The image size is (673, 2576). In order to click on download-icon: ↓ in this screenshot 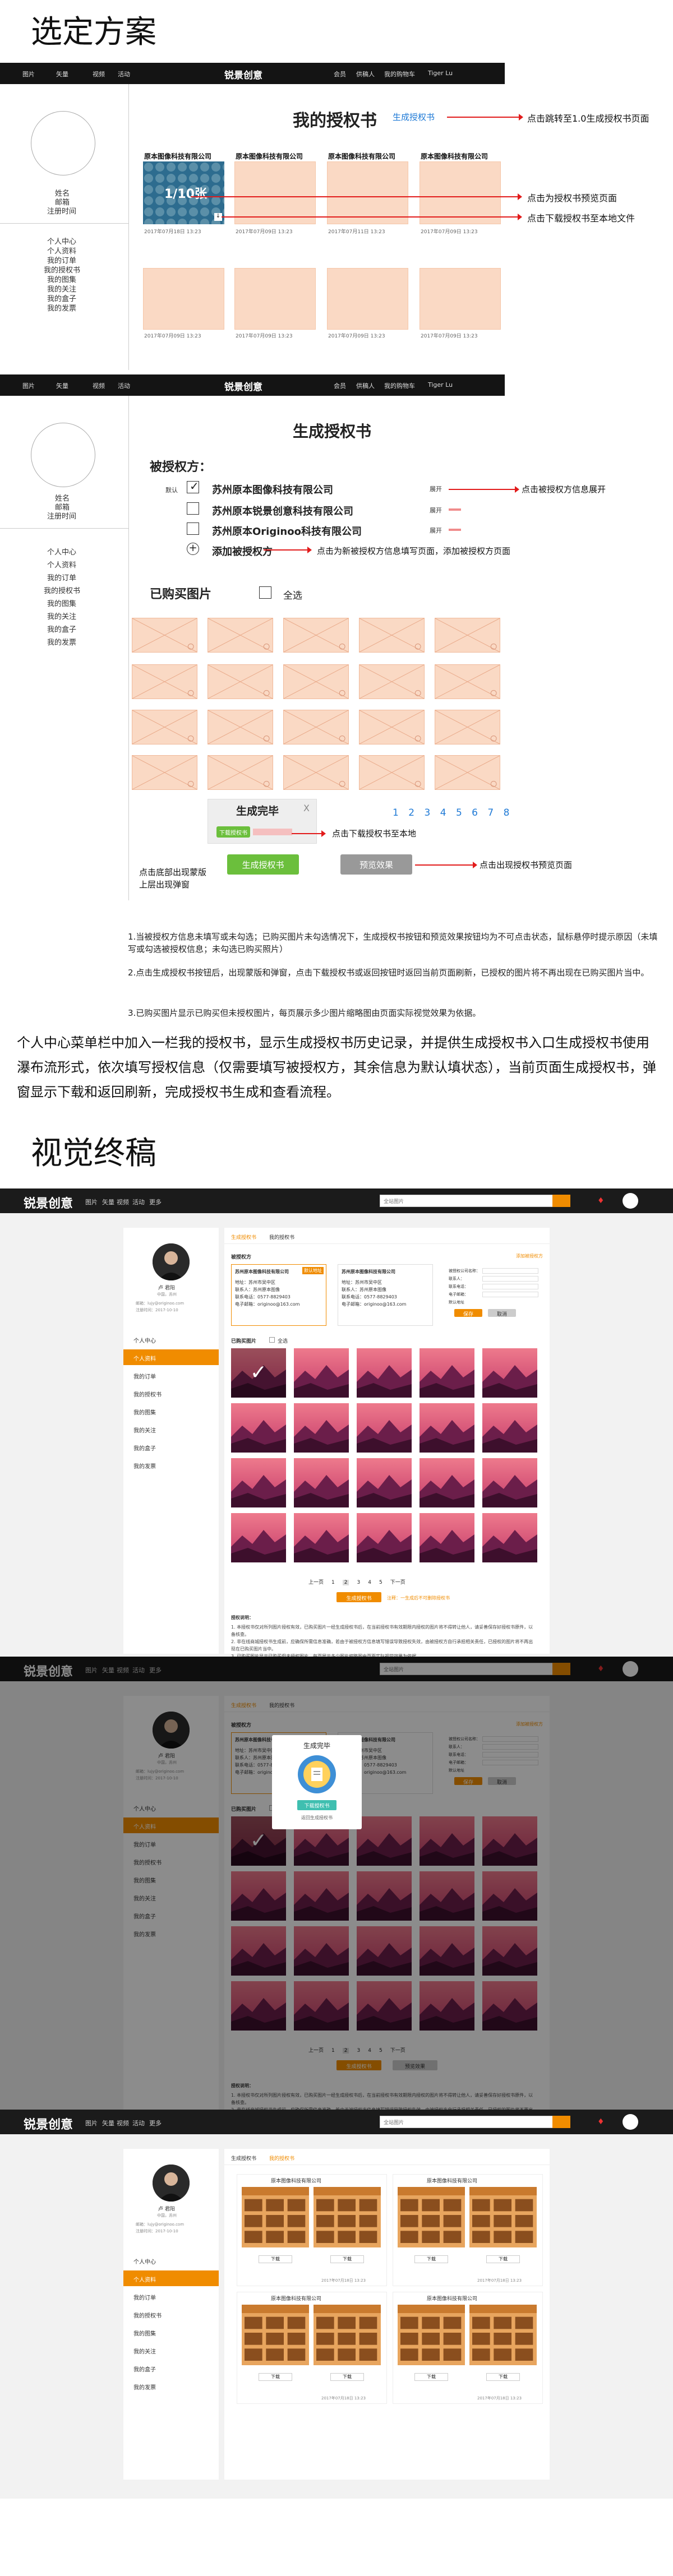, I will do `click(218, 217)`.